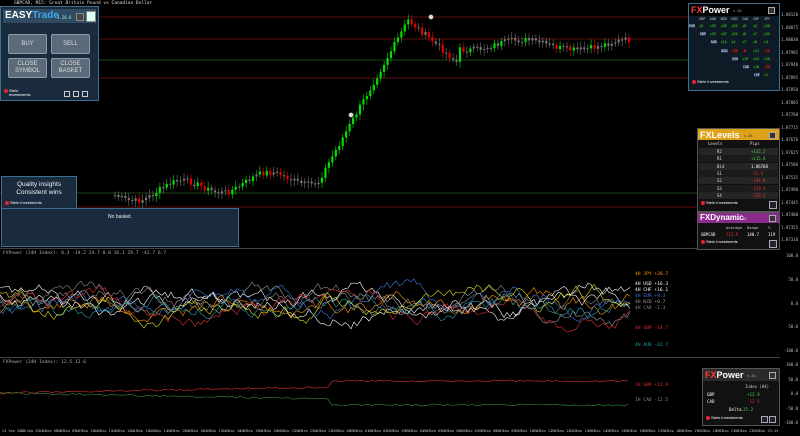 This screenshot has width=800, height=436. What do you see at coordinates (27, 44) in the screenshot?
I see `buy-button: BUY` at bounding box center [27, 44].